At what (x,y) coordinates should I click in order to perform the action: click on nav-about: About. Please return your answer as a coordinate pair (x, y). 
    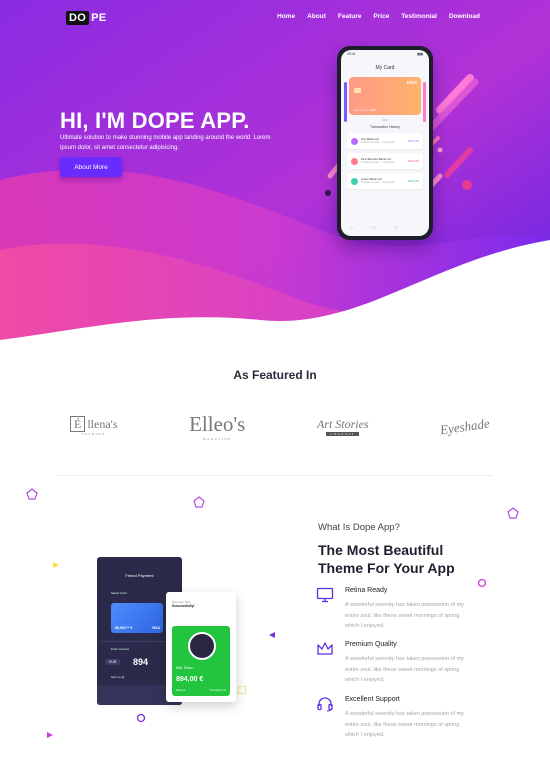
    Looking at the image, I should click on (316, 16).